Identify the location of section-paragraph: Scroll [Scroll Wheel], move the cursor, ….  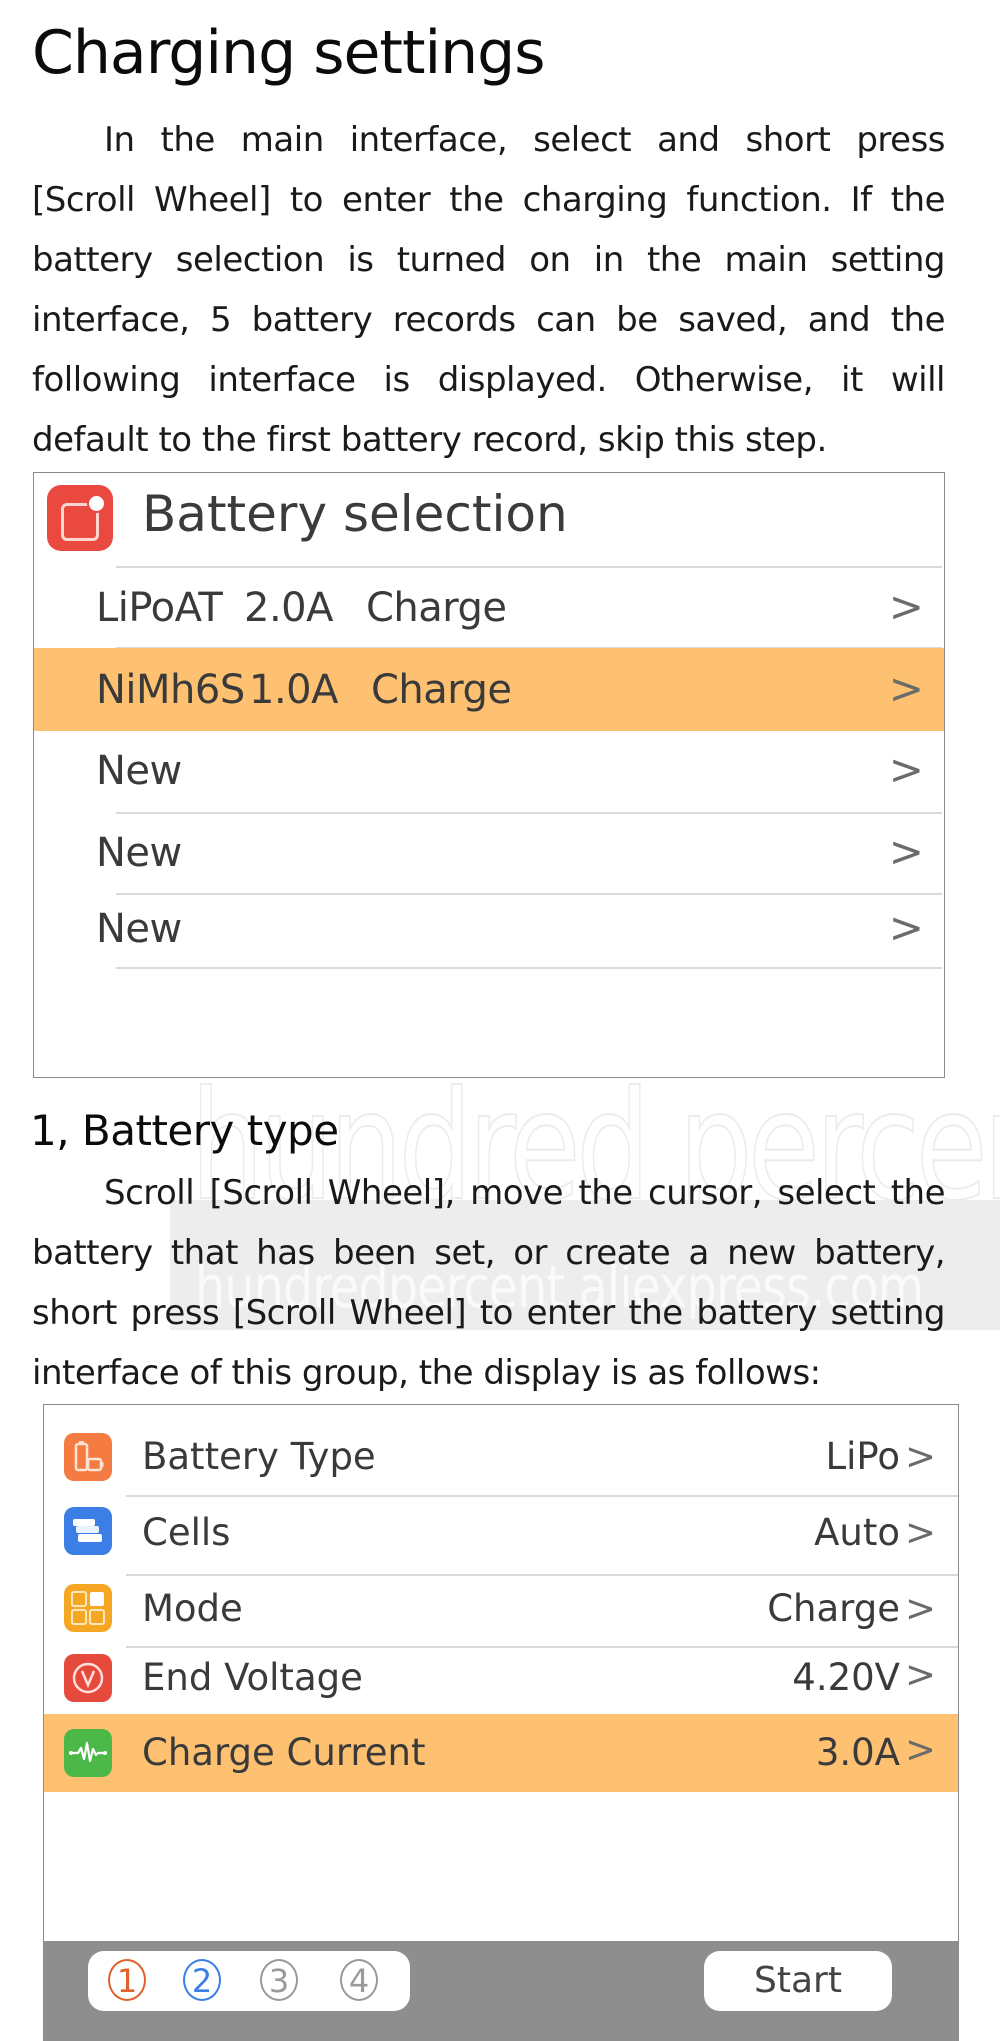
(489, 1283).